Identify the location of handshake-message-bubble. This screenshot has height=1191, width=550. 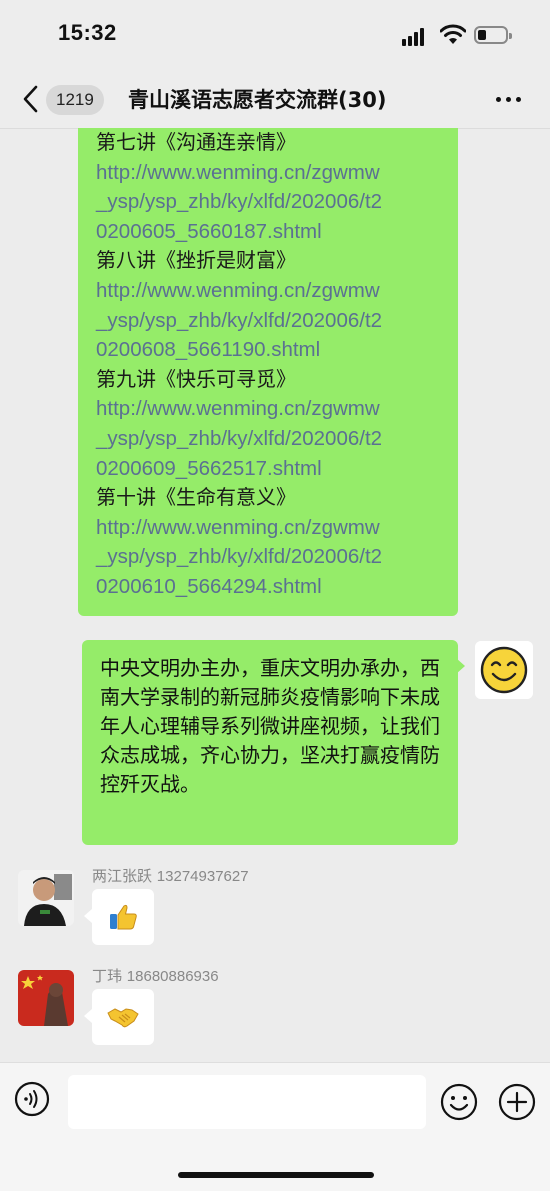
(123, 1017).